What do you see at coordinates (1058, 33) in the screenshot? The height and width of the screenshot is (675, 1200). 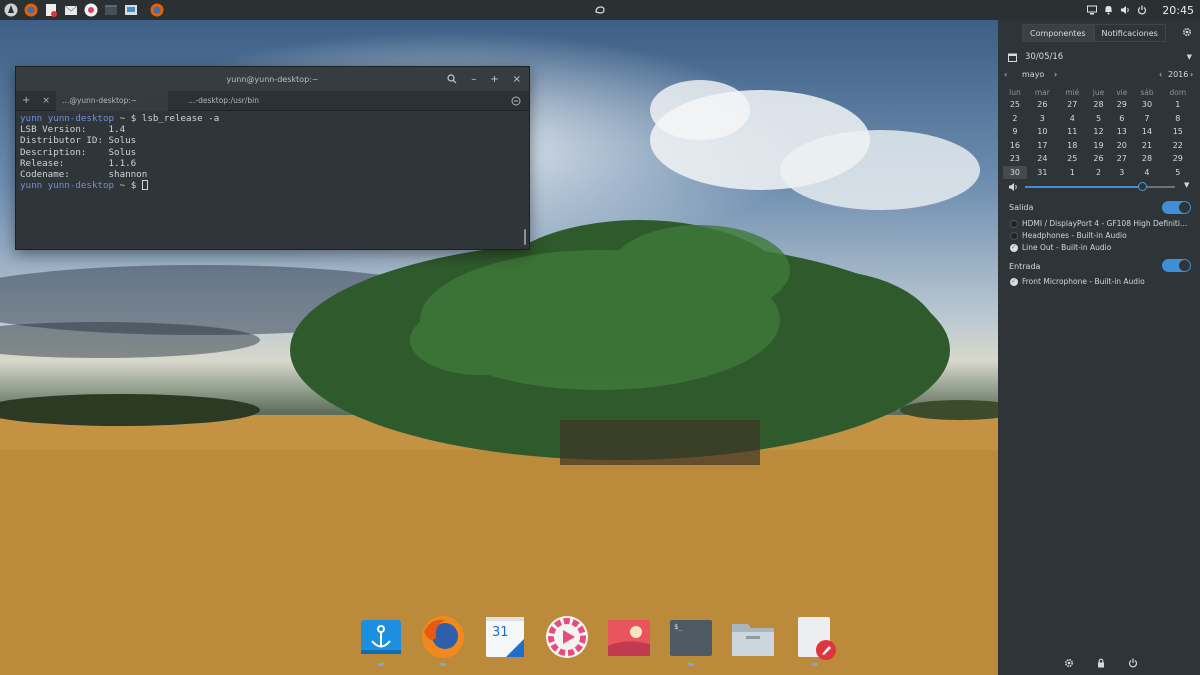 I see `tab-componentes: Componentes` at bounding box center [1058, 33].